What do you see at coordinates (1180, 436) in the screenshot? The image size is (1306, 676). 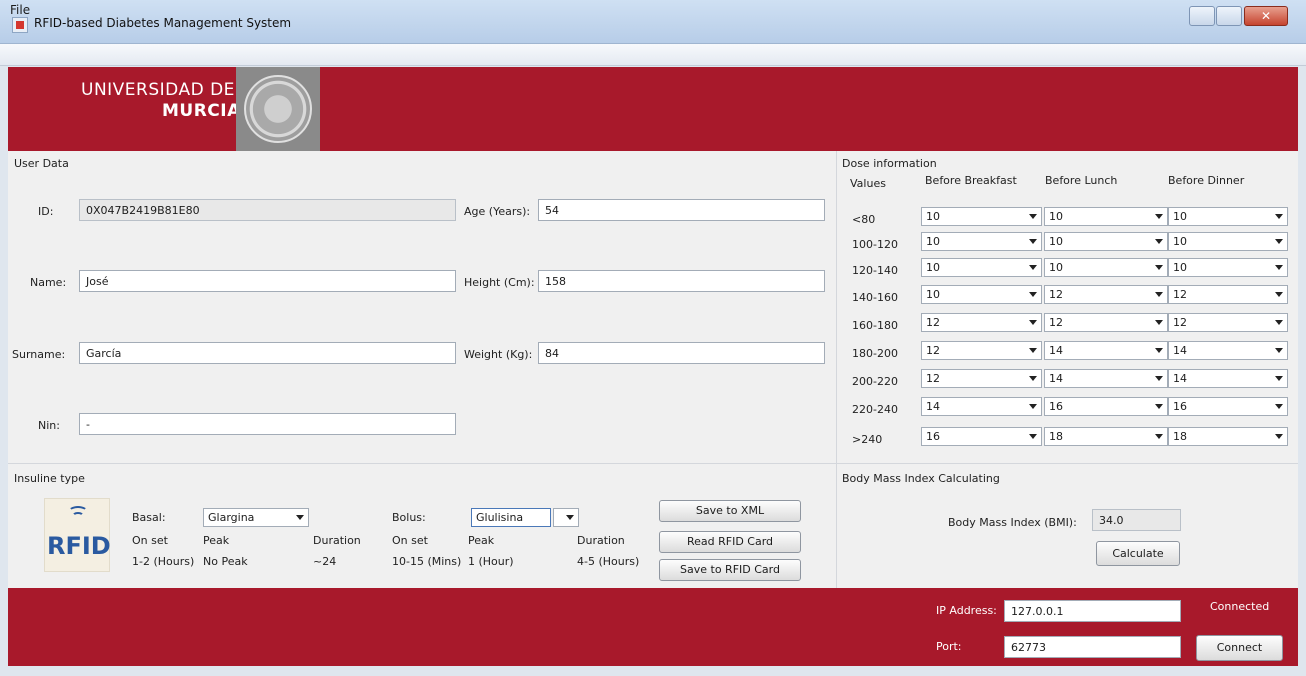 I see `dose-select-value: 18` at bounding box center [1180, 436].